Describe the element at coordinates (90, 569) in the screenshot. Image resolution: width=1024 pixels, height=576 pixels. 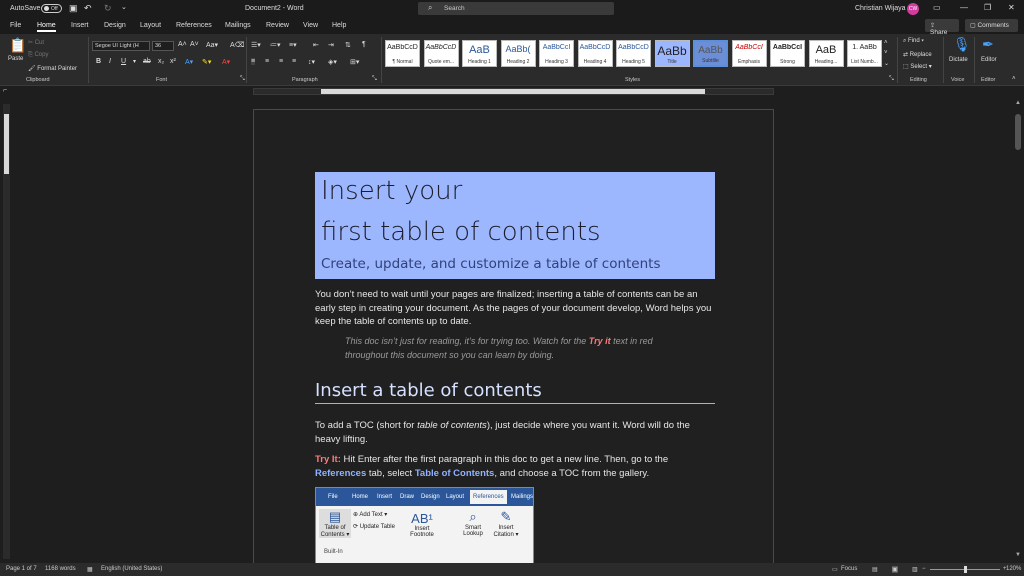
I see `proofing-icon: ▦` at that location.